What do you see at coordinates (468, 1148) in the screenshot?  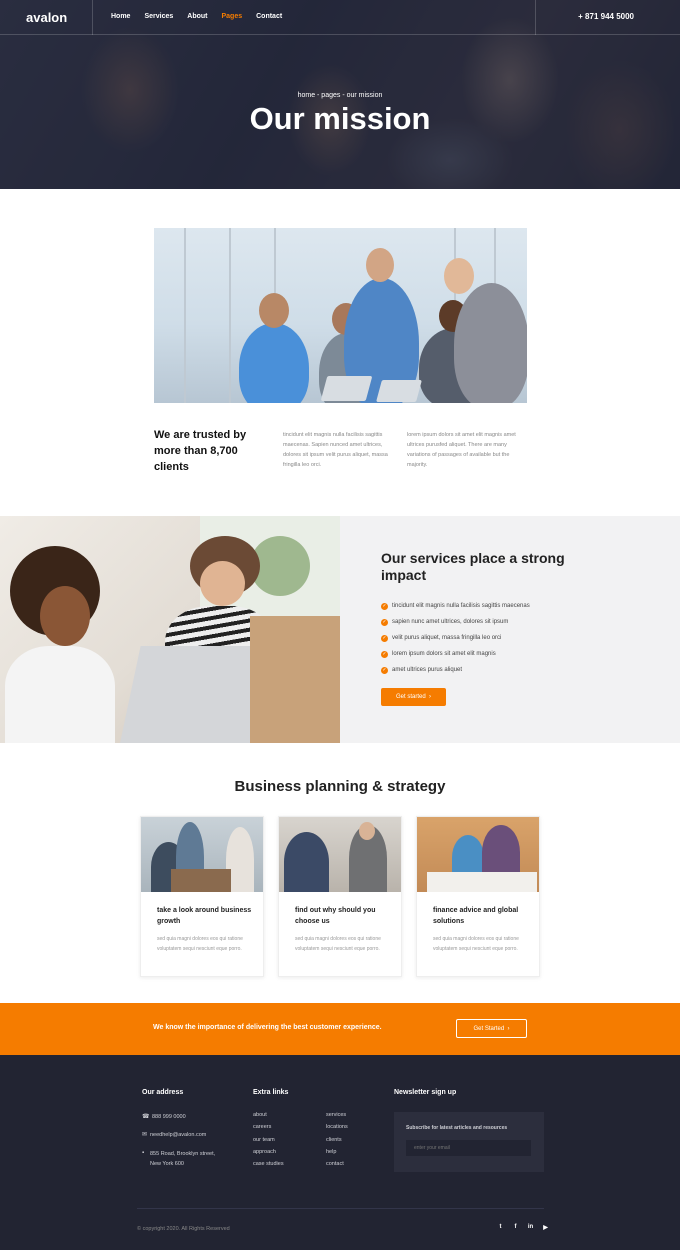 I see `newsletter-email-input` at bounding box center [468, 1148].